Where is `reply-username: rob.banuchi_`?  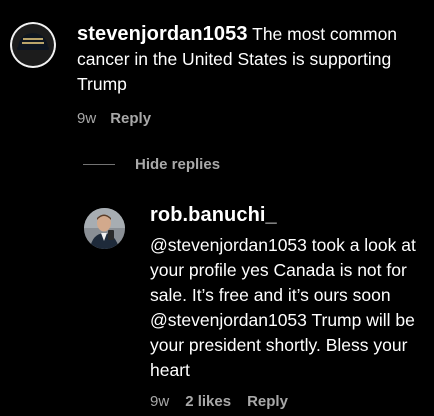
reply-username: rob.banuchi_ is located at coordinates (213, 215).